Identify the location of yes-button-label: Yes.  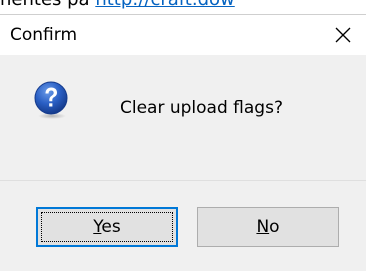
(106, 227).